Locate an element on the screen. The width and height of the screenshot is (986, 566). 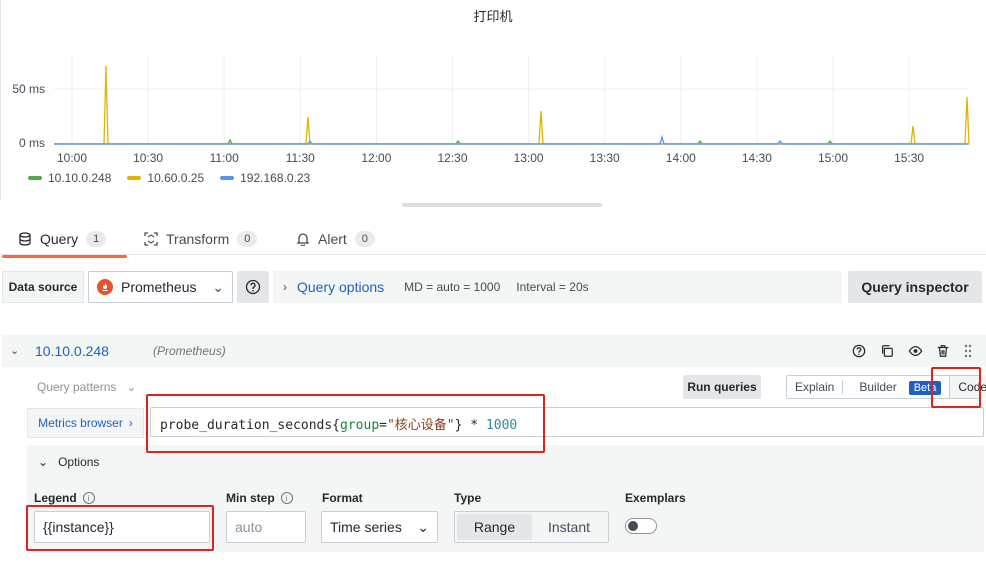
query-row-header is located at coordinates (494, 351).